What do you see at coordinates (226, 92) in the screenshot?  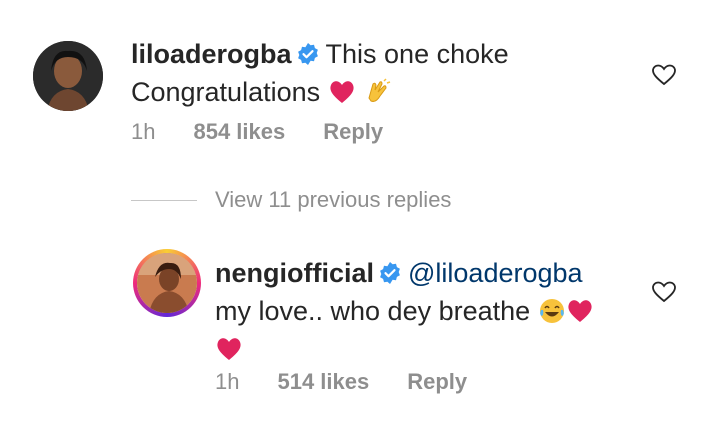 I see `comment-line-2: Congratulations` at bounding box center [226, 92].